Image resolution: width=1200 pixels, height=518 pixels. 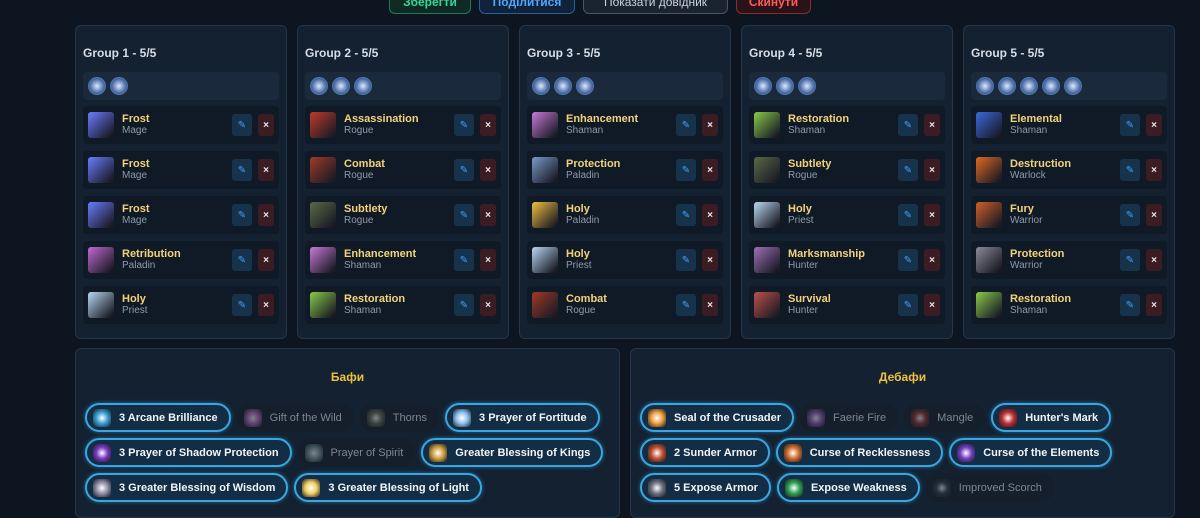 What do you see at coordinates (1031, 452) in the screenshot?
I see `debuff-chip: Curse of the Elements` at bounding box center [1031, 452].